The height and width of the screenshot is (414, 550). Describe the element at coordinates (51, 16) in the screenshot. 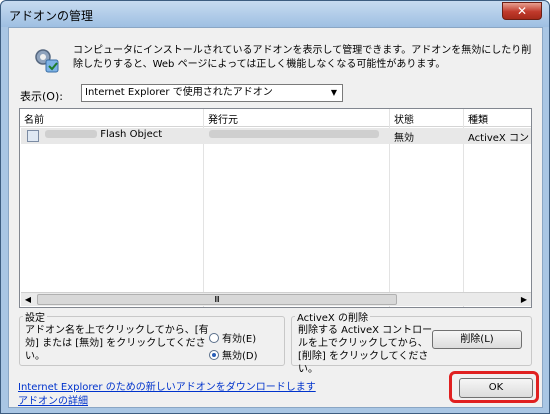

I see `window-title: アドオンの管理` at that location.